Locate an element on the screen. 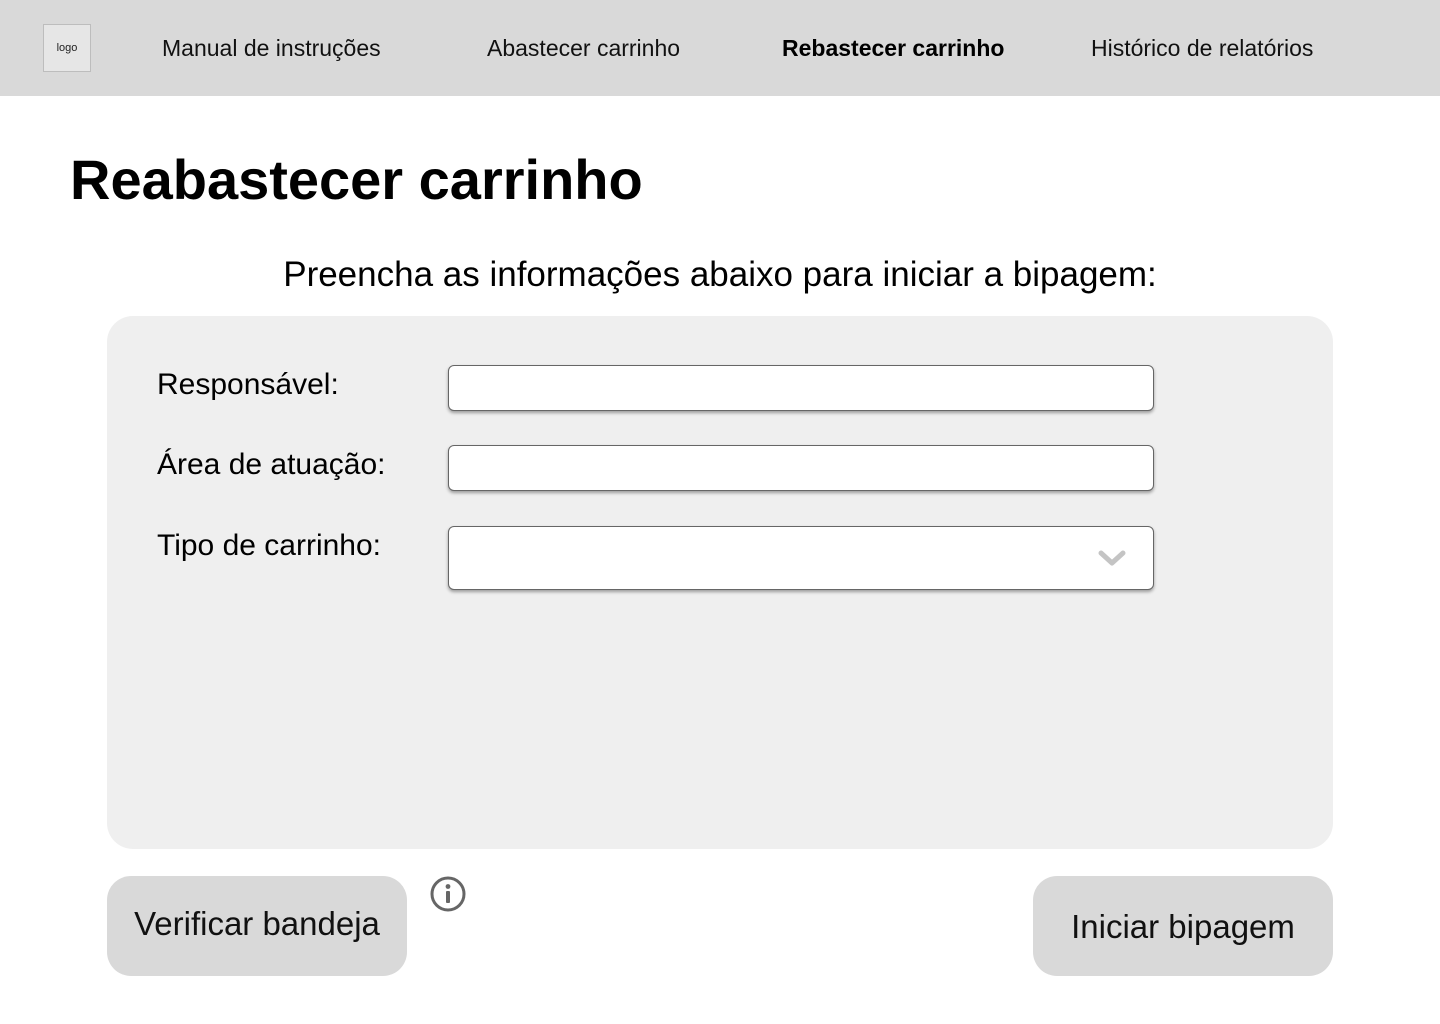  page-title: Reabastecer carrinho is located at coordinates (356, 179).